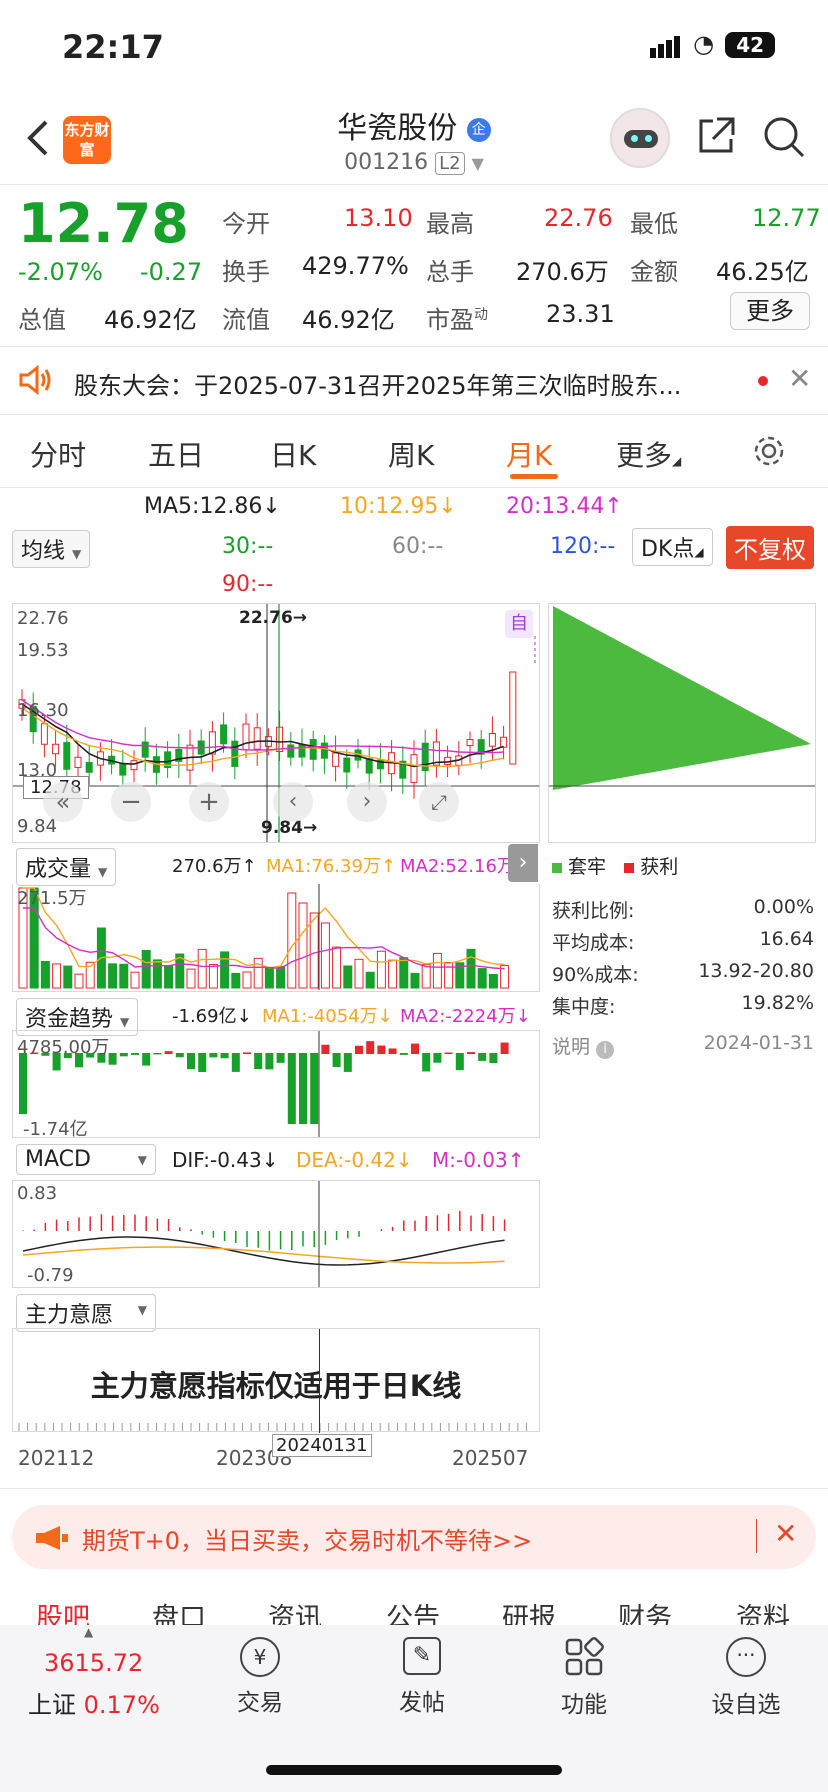 The width and height of the screenshot is (828, 1792). What do you see at coordinates (523, 863) in the screenshot?
I see `expand-right-icon: ›` at bounding box center [523, 863].